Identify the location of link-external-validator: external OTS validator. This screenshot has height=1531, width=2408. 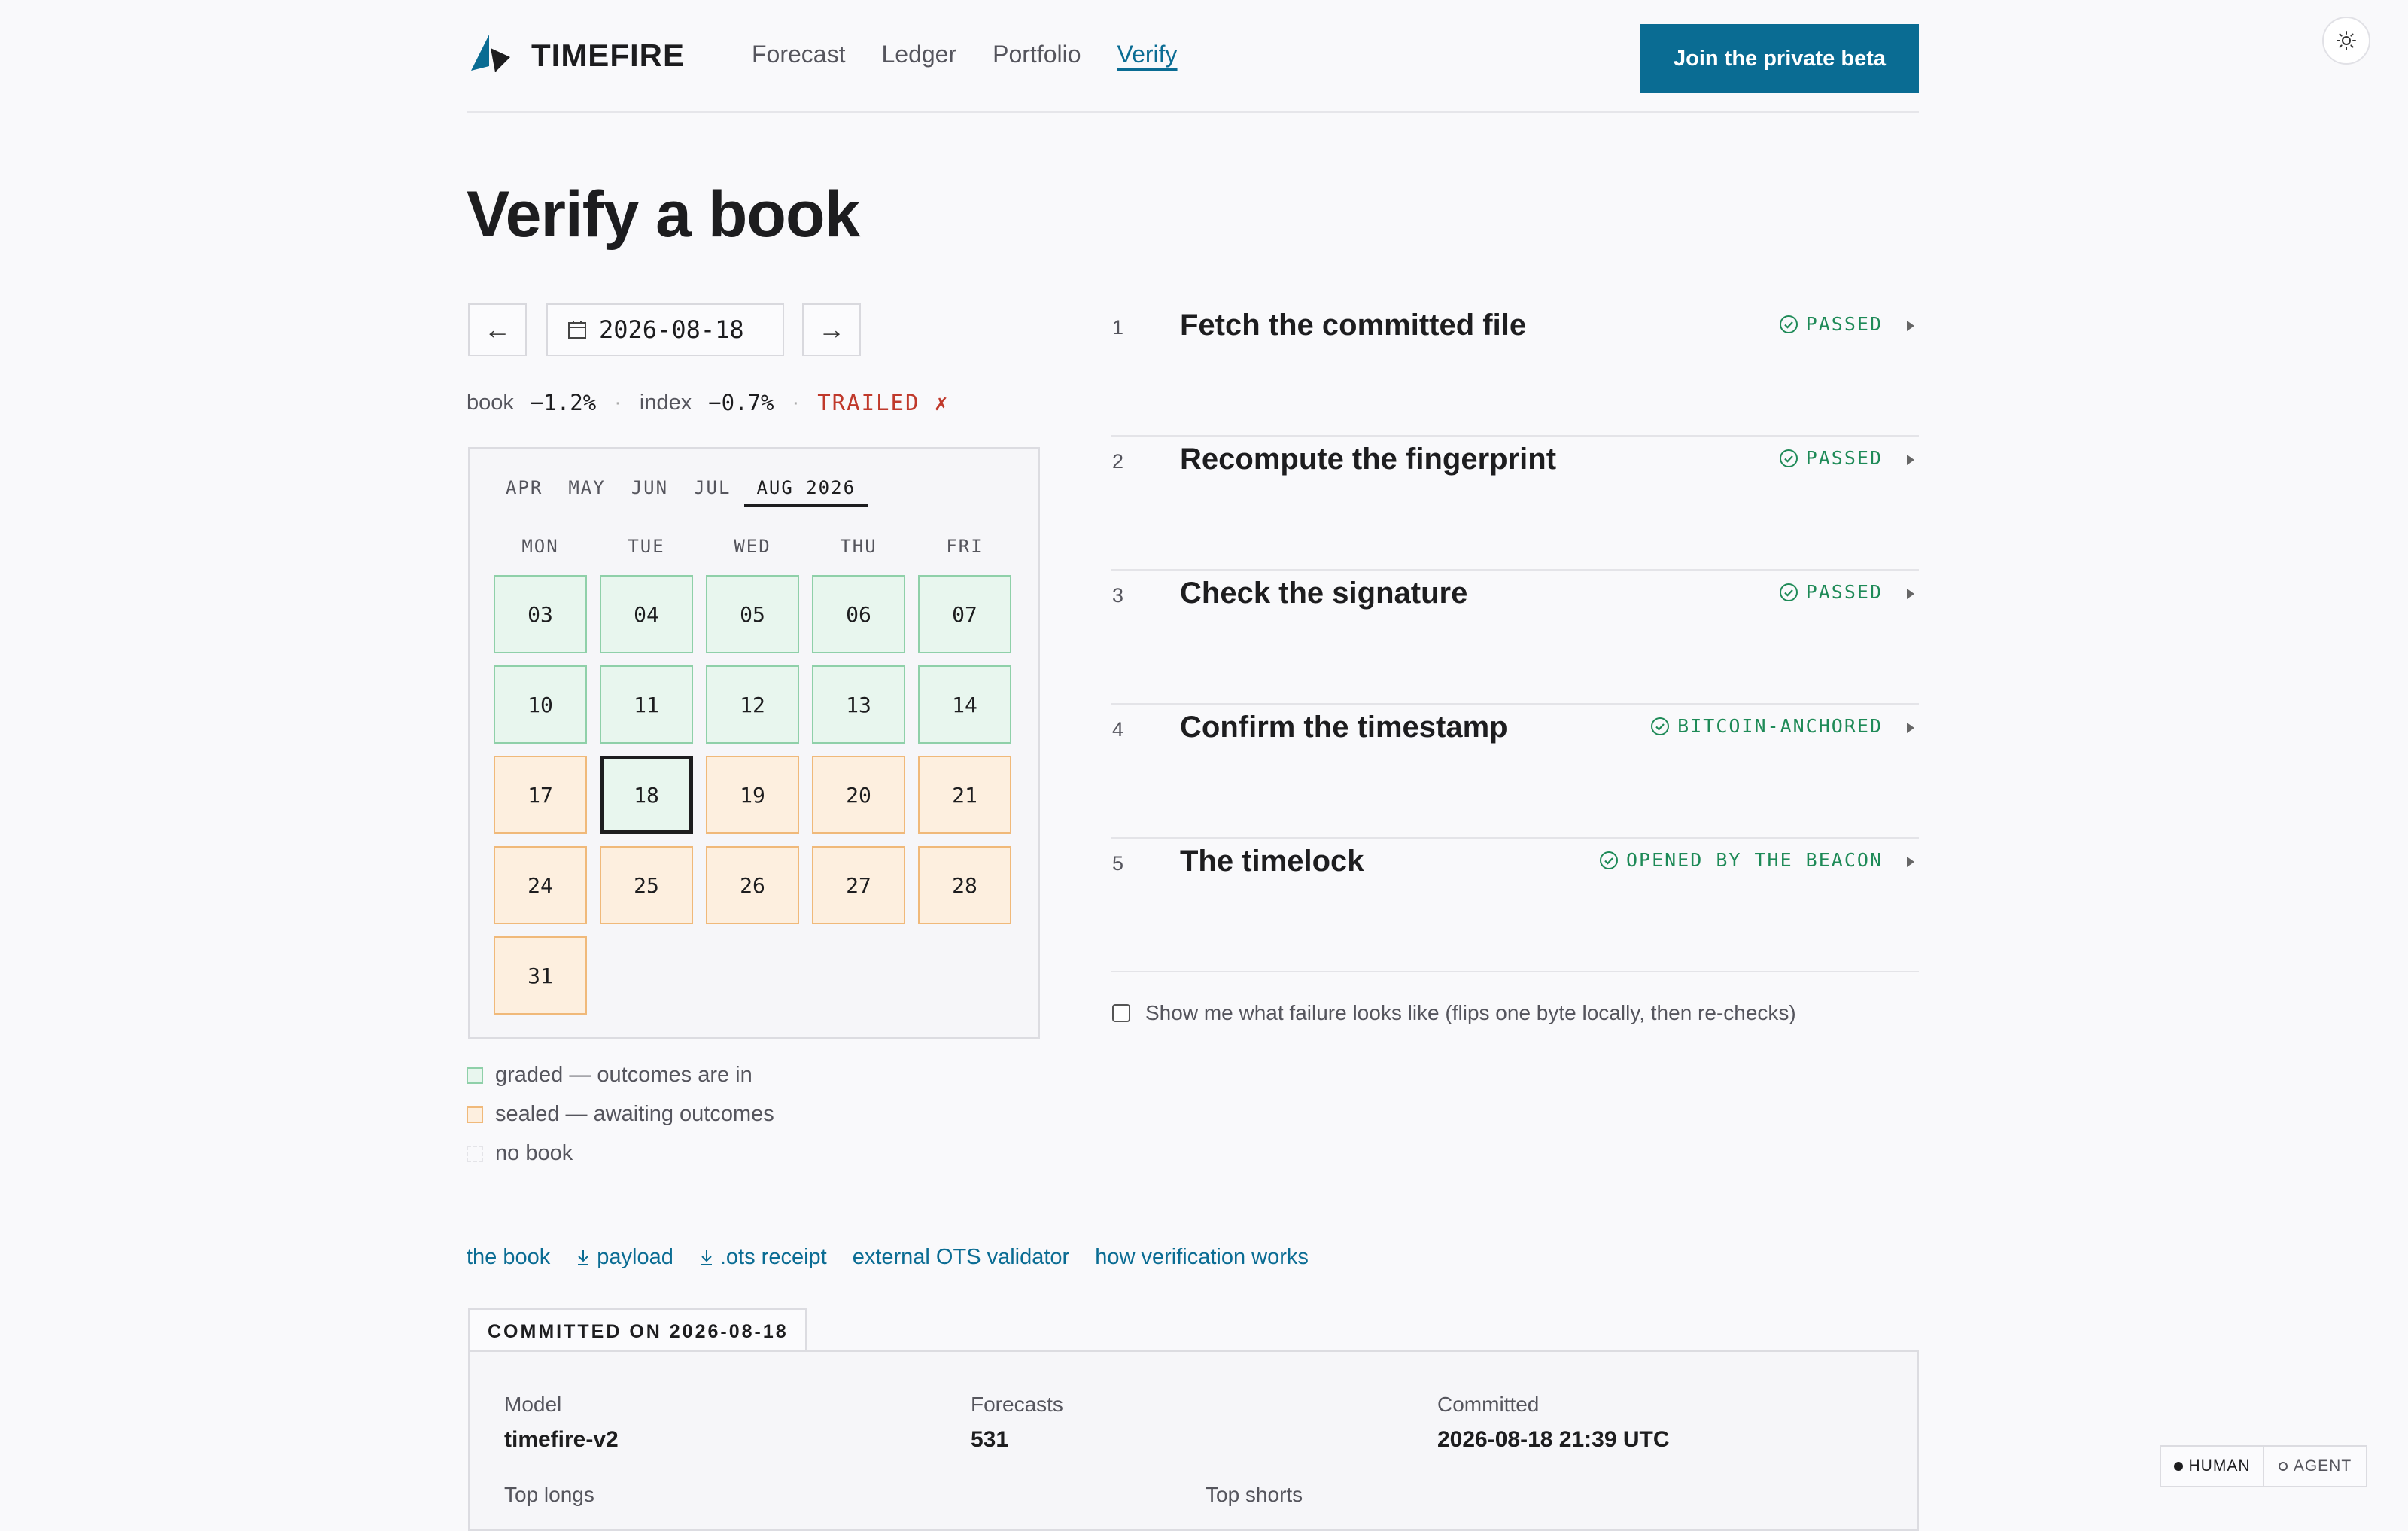
(961, 1257).